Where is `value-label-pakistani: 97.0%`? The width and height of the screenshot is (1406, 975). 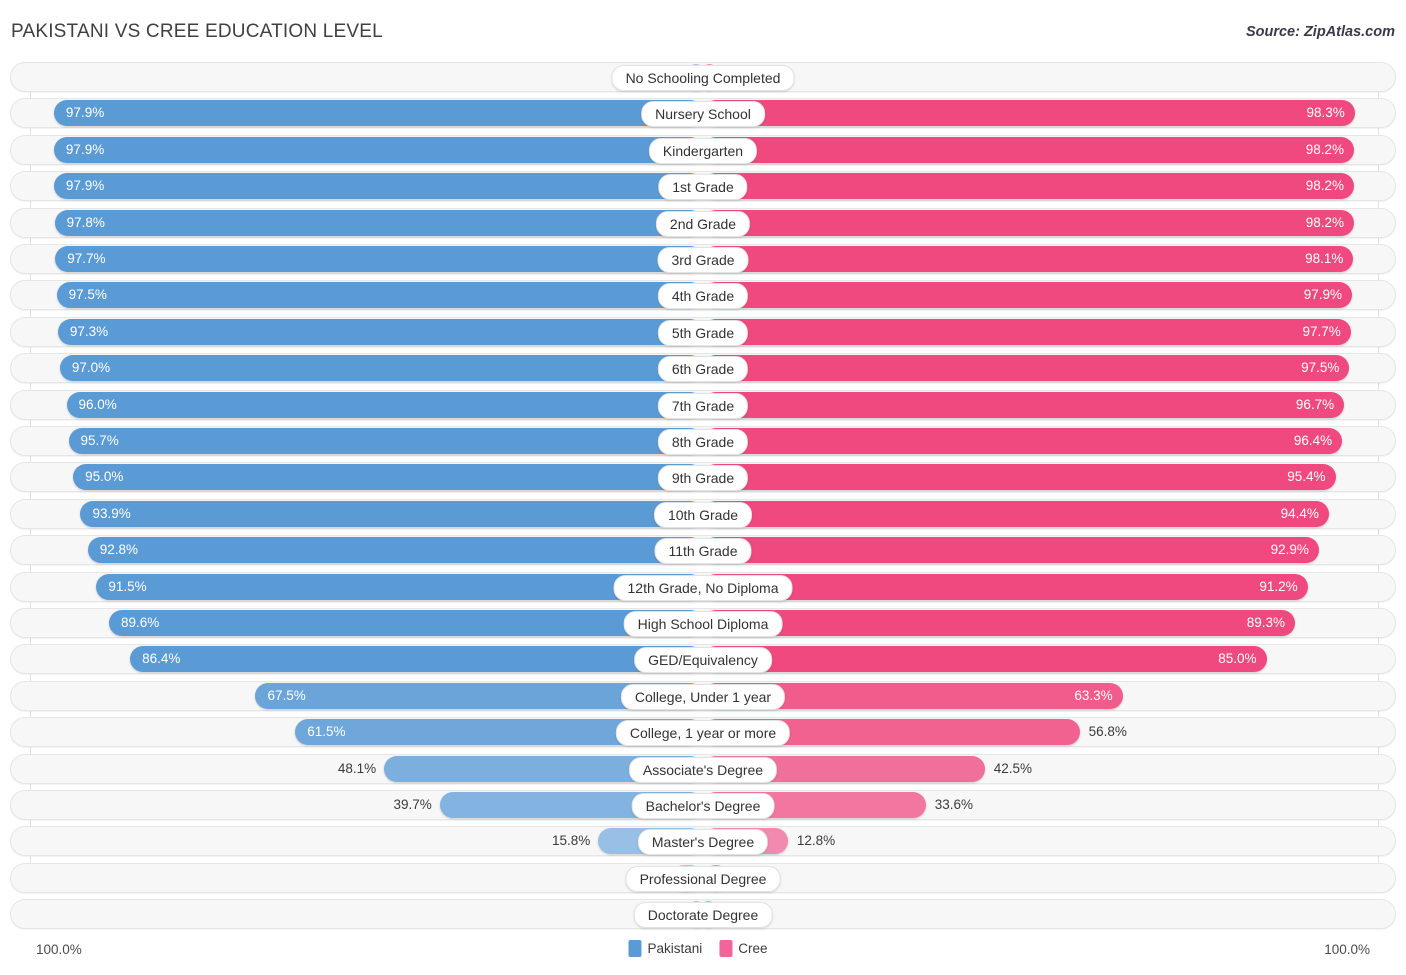 value-label-pakistani: 97.0% is located at coordinates (91, 368).